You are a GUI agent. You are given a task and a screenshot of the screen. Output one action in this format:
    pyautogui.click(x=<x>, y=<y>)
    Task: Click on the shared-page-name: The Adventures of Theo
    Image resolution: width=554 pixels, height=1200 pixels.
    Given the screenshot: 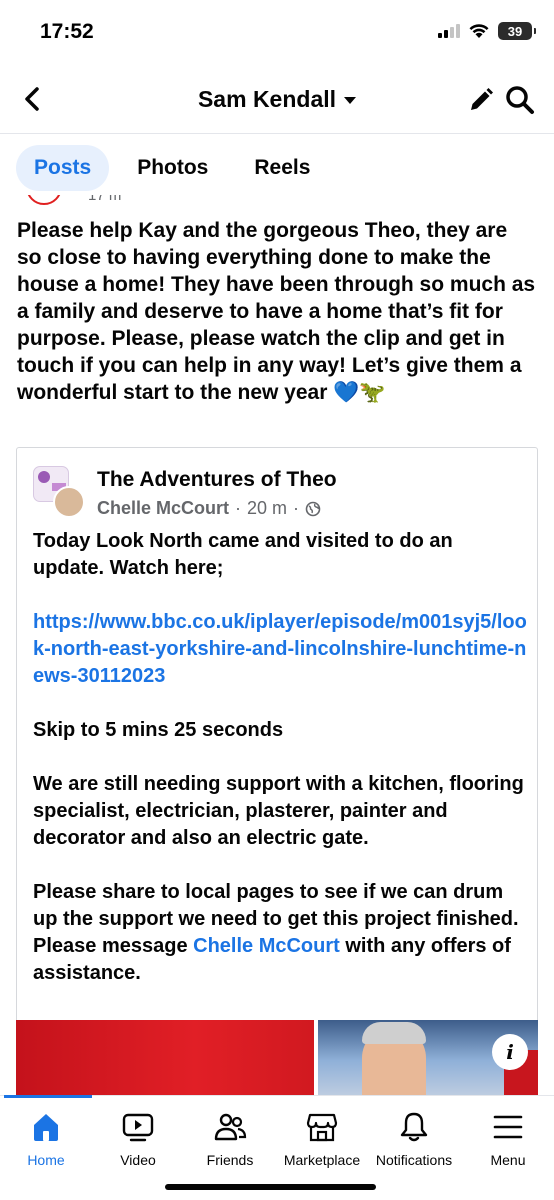 What is the action you would take?
    pyautogui.click(x=217, y=480)
    